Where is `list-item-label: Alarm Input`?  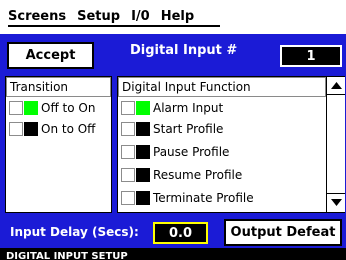
list-item-label: Alarm Input is located at coordinates (188, 108).